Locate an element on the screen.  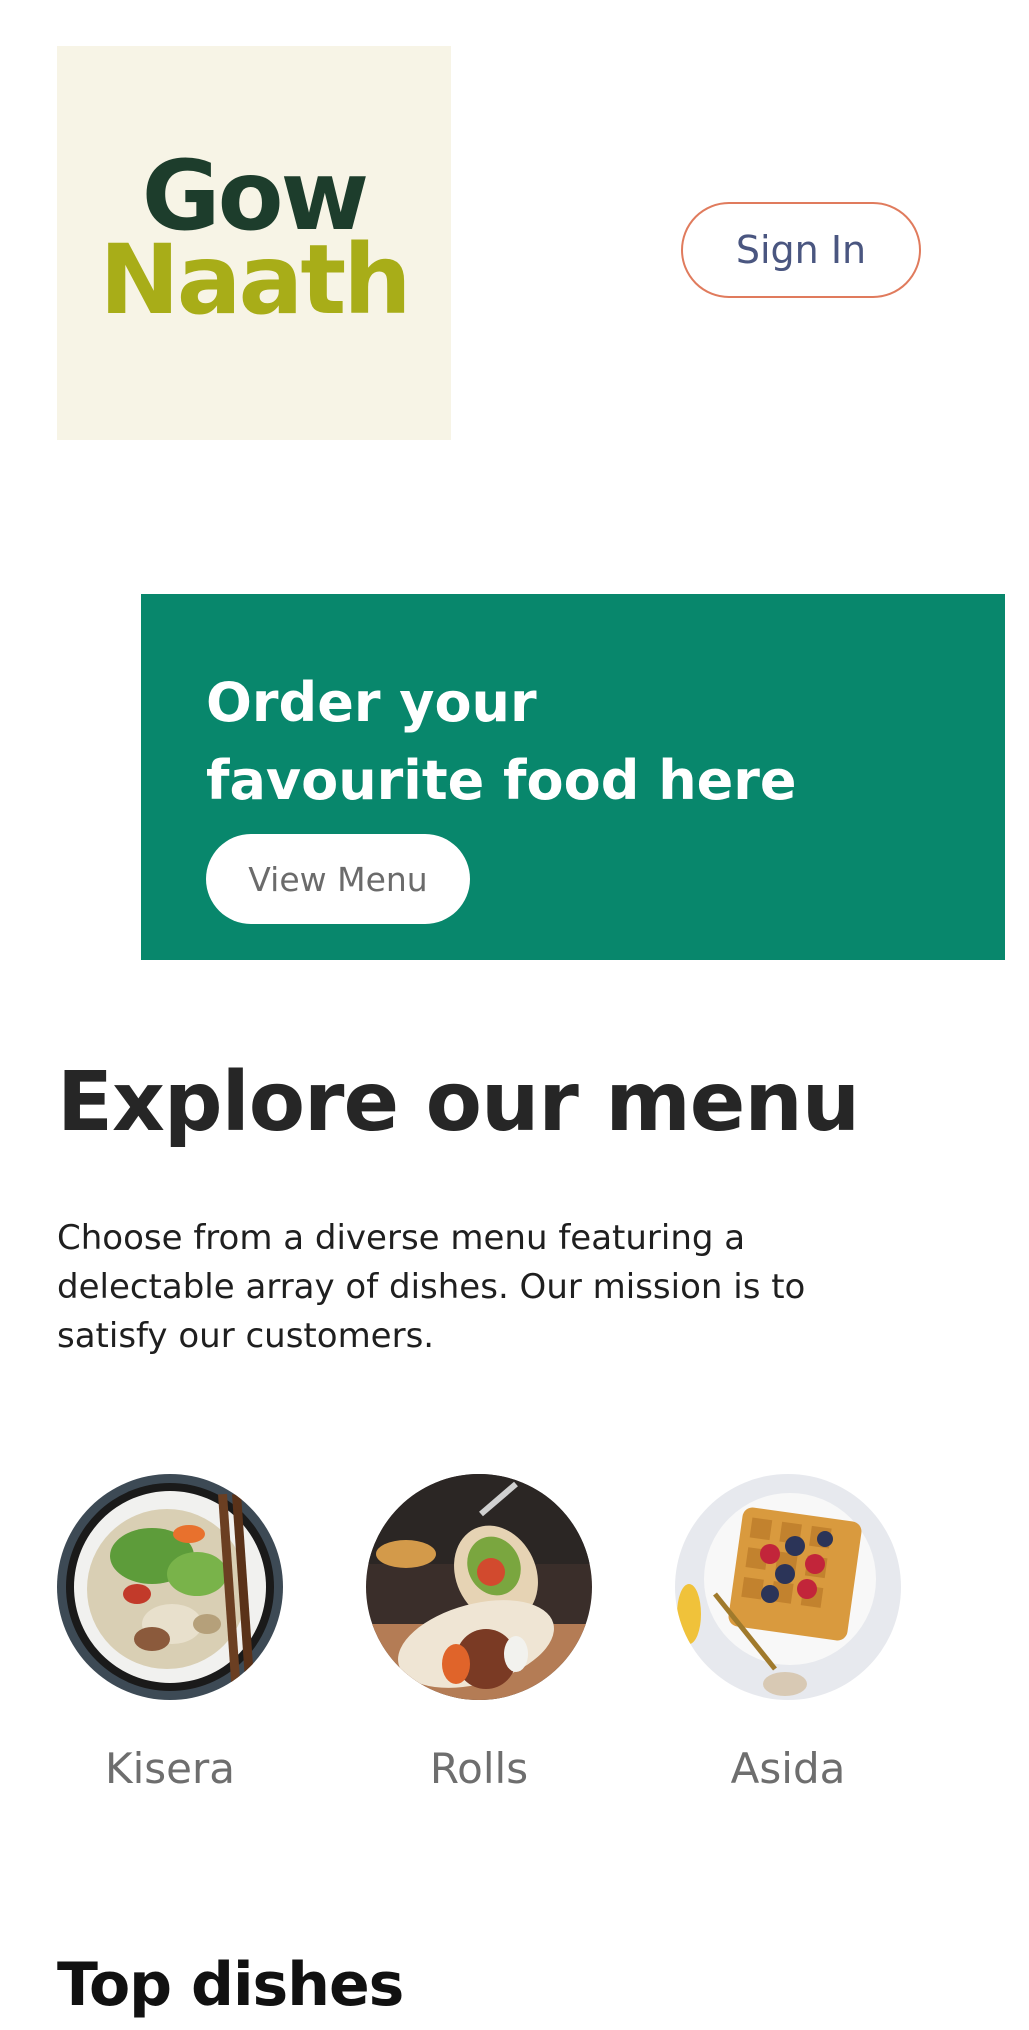
view-menu-button: View Menu is located at coordinates (338, 879).